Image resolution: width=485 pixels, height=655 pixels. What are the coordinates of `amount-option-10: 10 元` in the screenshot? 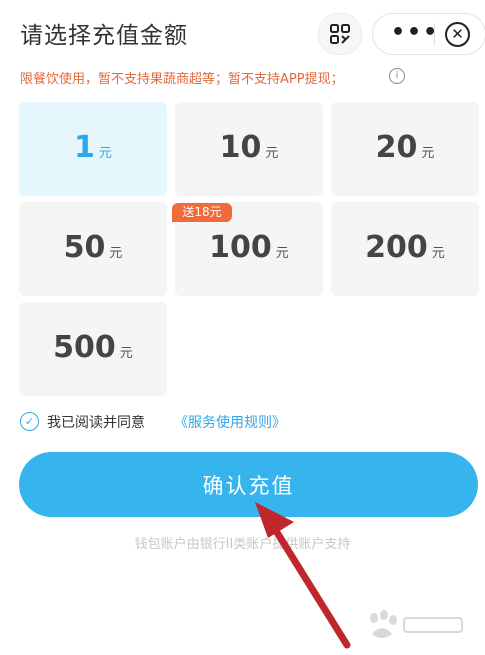 It's located at (249, 149).